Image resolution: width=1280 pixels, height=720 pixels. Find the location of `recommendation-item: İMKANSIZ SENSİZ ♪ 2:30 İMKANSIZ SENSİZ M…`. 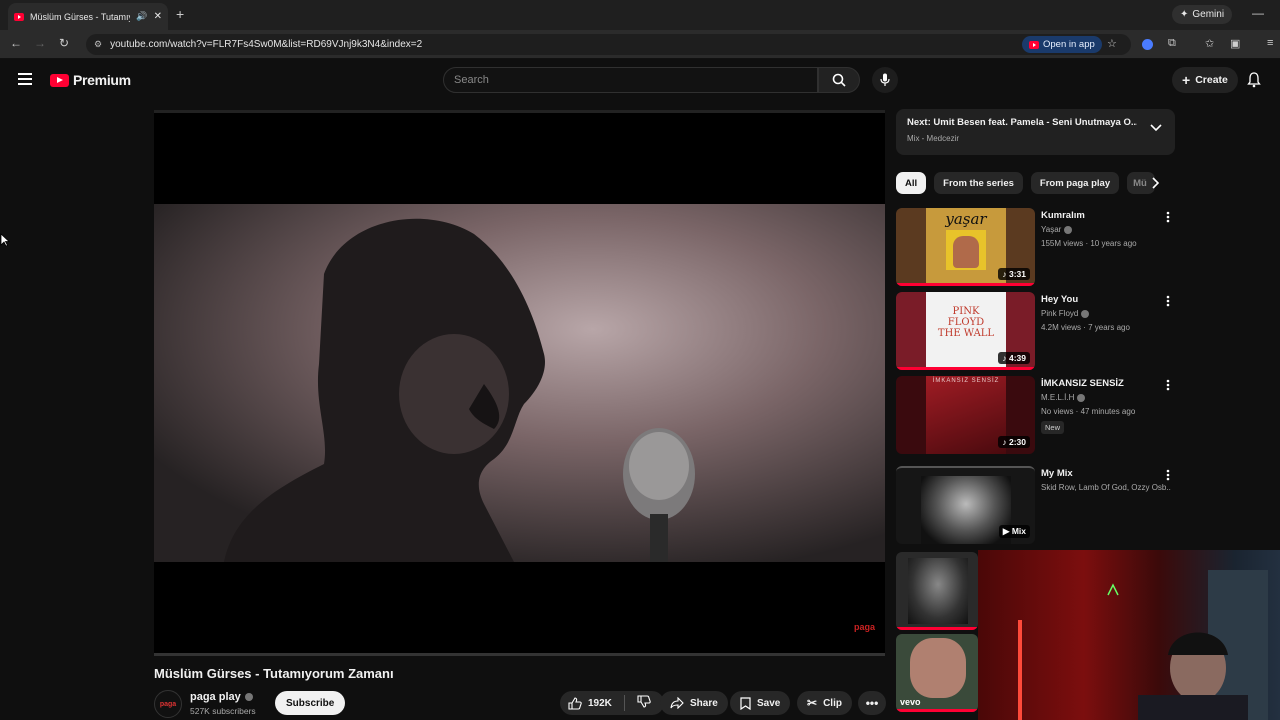

recommendation-item: İMKANSIZ SENSİZ ♪ 2:30 İMKANSIZ SENSİZ M… is located at coordinates (1036, 416).